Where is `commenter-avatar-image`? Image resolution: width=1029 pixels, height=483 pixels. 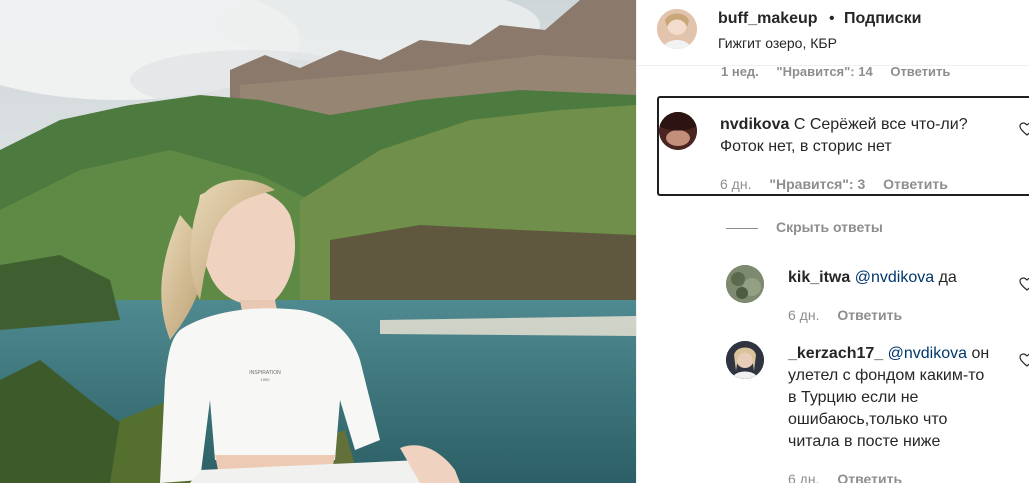
commenter-avatar-image is located at coordinates (678, 131).